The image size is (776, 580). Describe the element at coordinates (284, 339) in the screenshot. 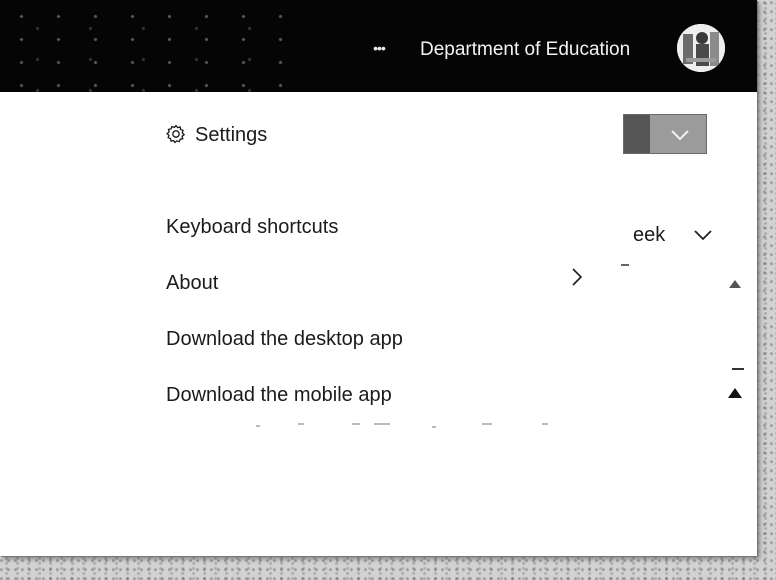

I see `menu-item-download-desktop: Download the desktop app` at that location.